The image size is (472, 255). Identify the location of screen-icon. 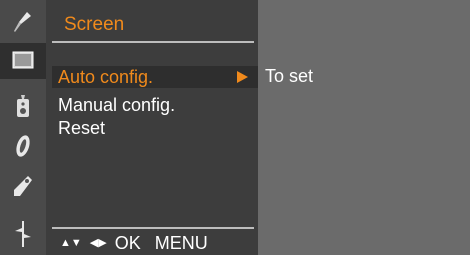
(23, 61).